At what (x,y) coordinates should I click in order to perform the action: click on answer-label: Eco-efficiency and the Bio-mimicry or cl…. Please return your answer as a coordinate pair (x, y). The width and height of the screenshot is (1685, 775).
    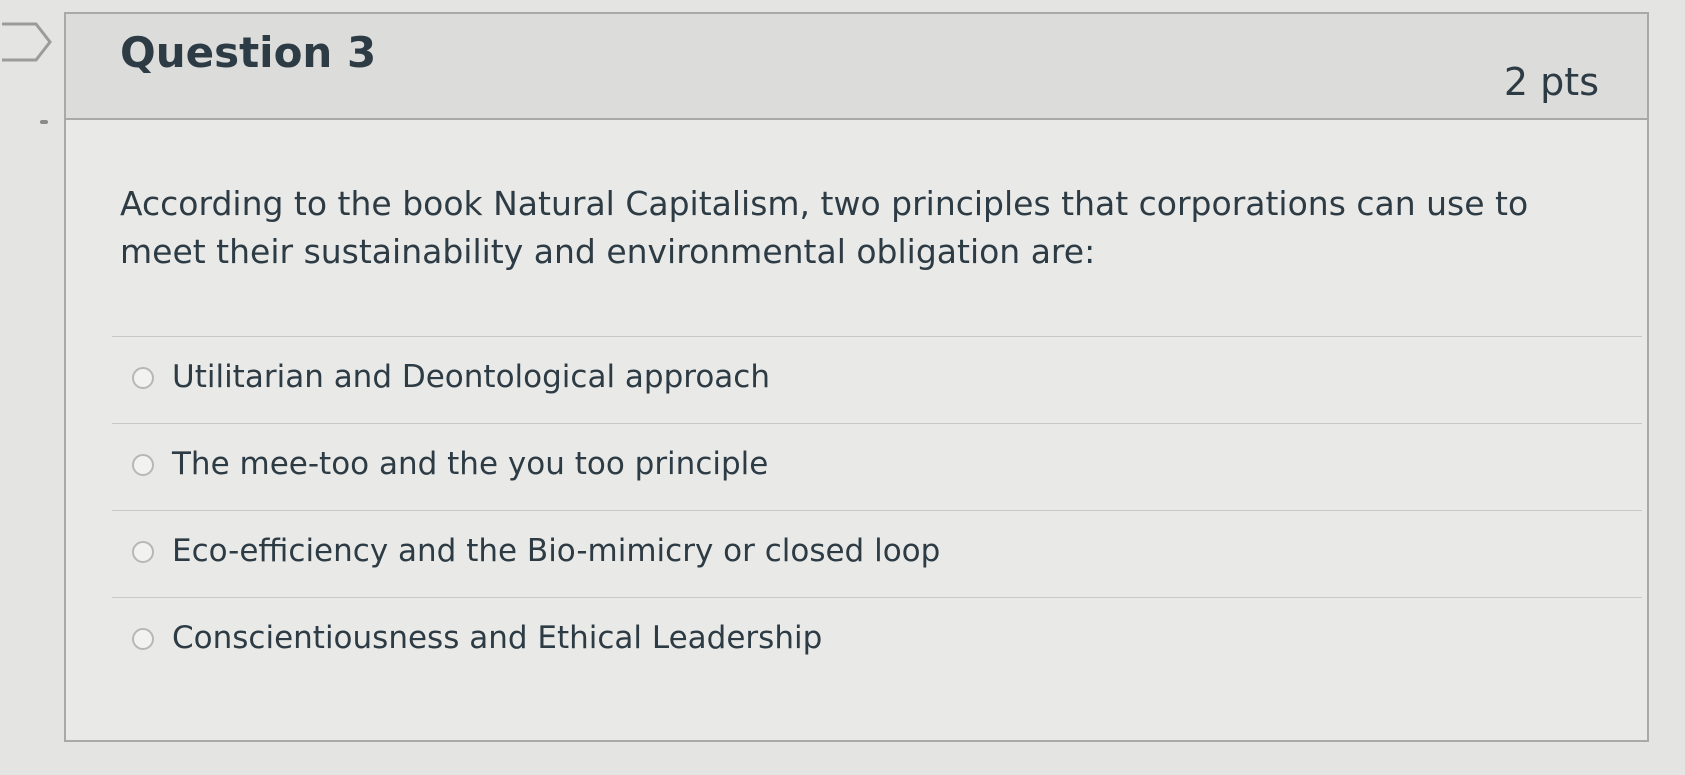
    Looking at the image, I should click on (556, 551).